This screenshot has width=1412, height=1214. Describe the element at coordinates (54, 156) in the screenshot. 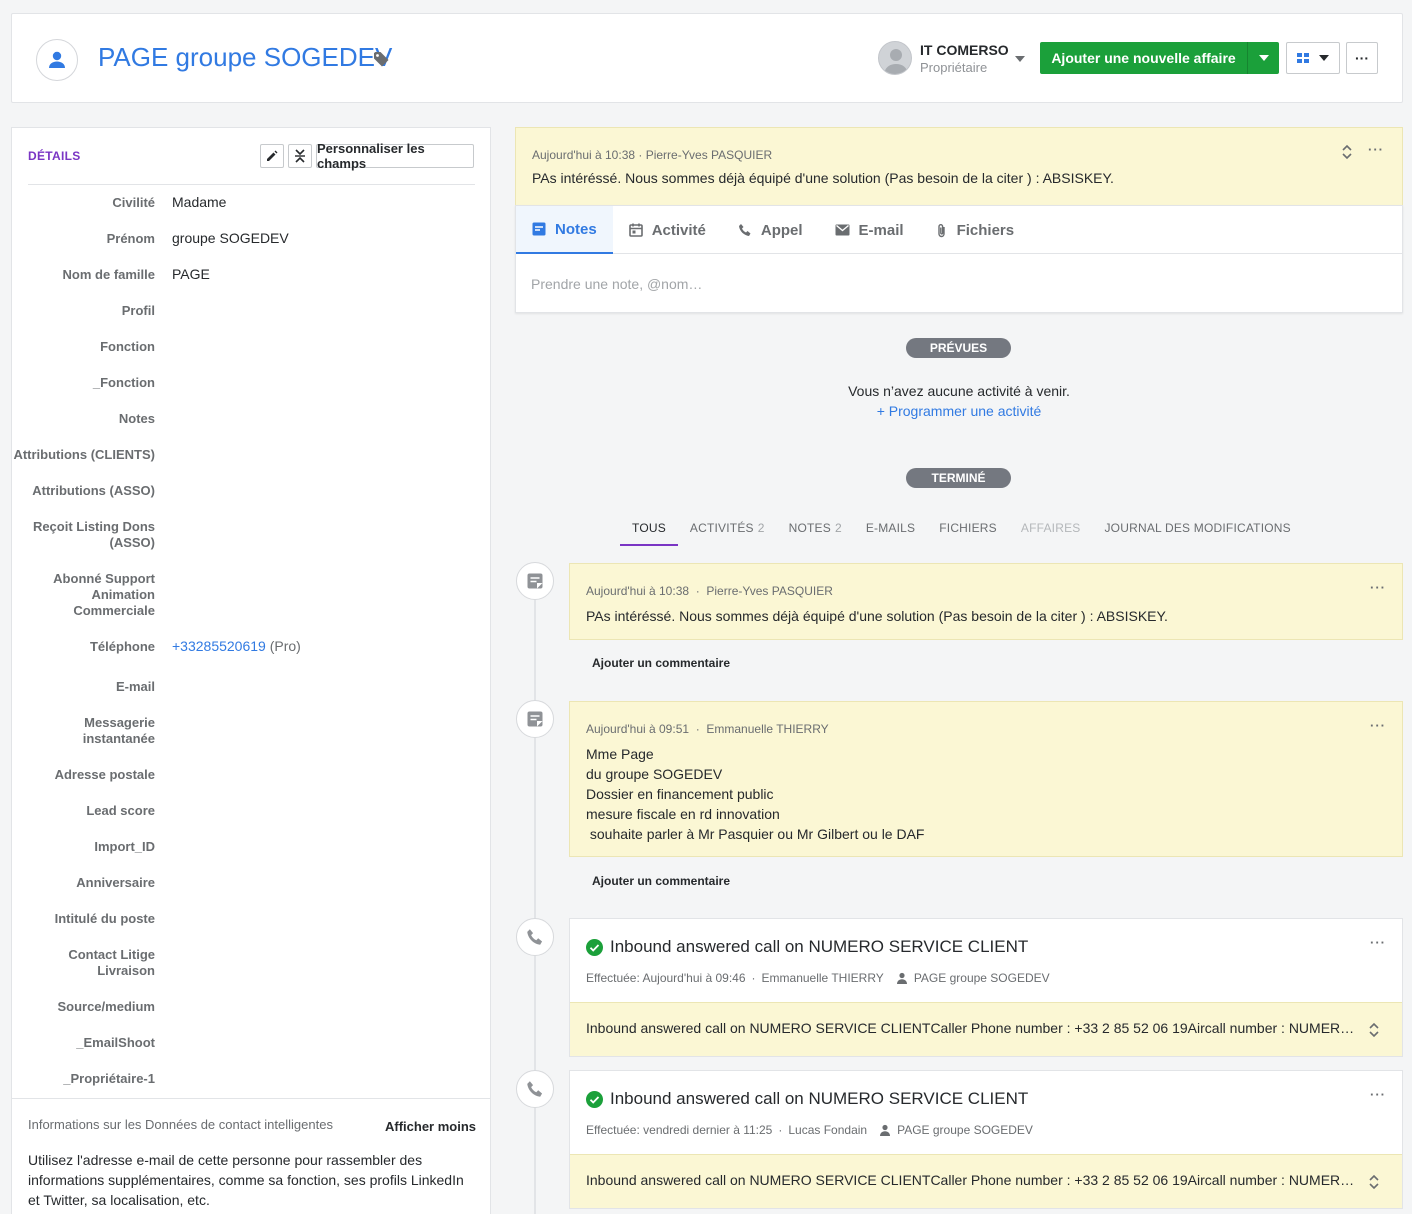

I see `details-title: DÉTAILS` at that location.